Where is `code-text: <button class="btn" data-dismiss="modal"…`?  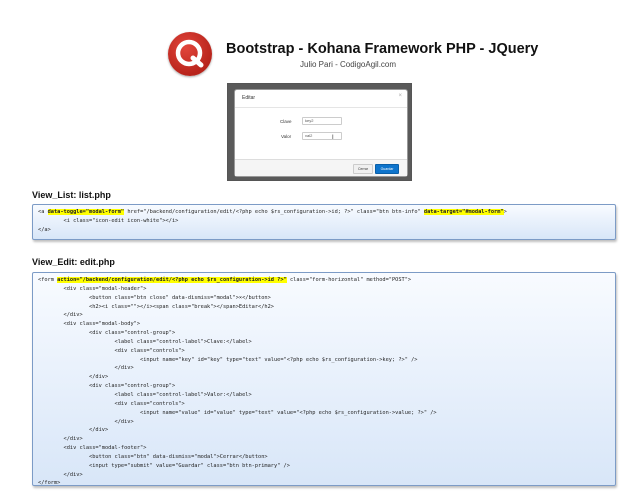
code-text: <button class="btn" data-dismiss="modal"… is located at coordinates (153, 456).